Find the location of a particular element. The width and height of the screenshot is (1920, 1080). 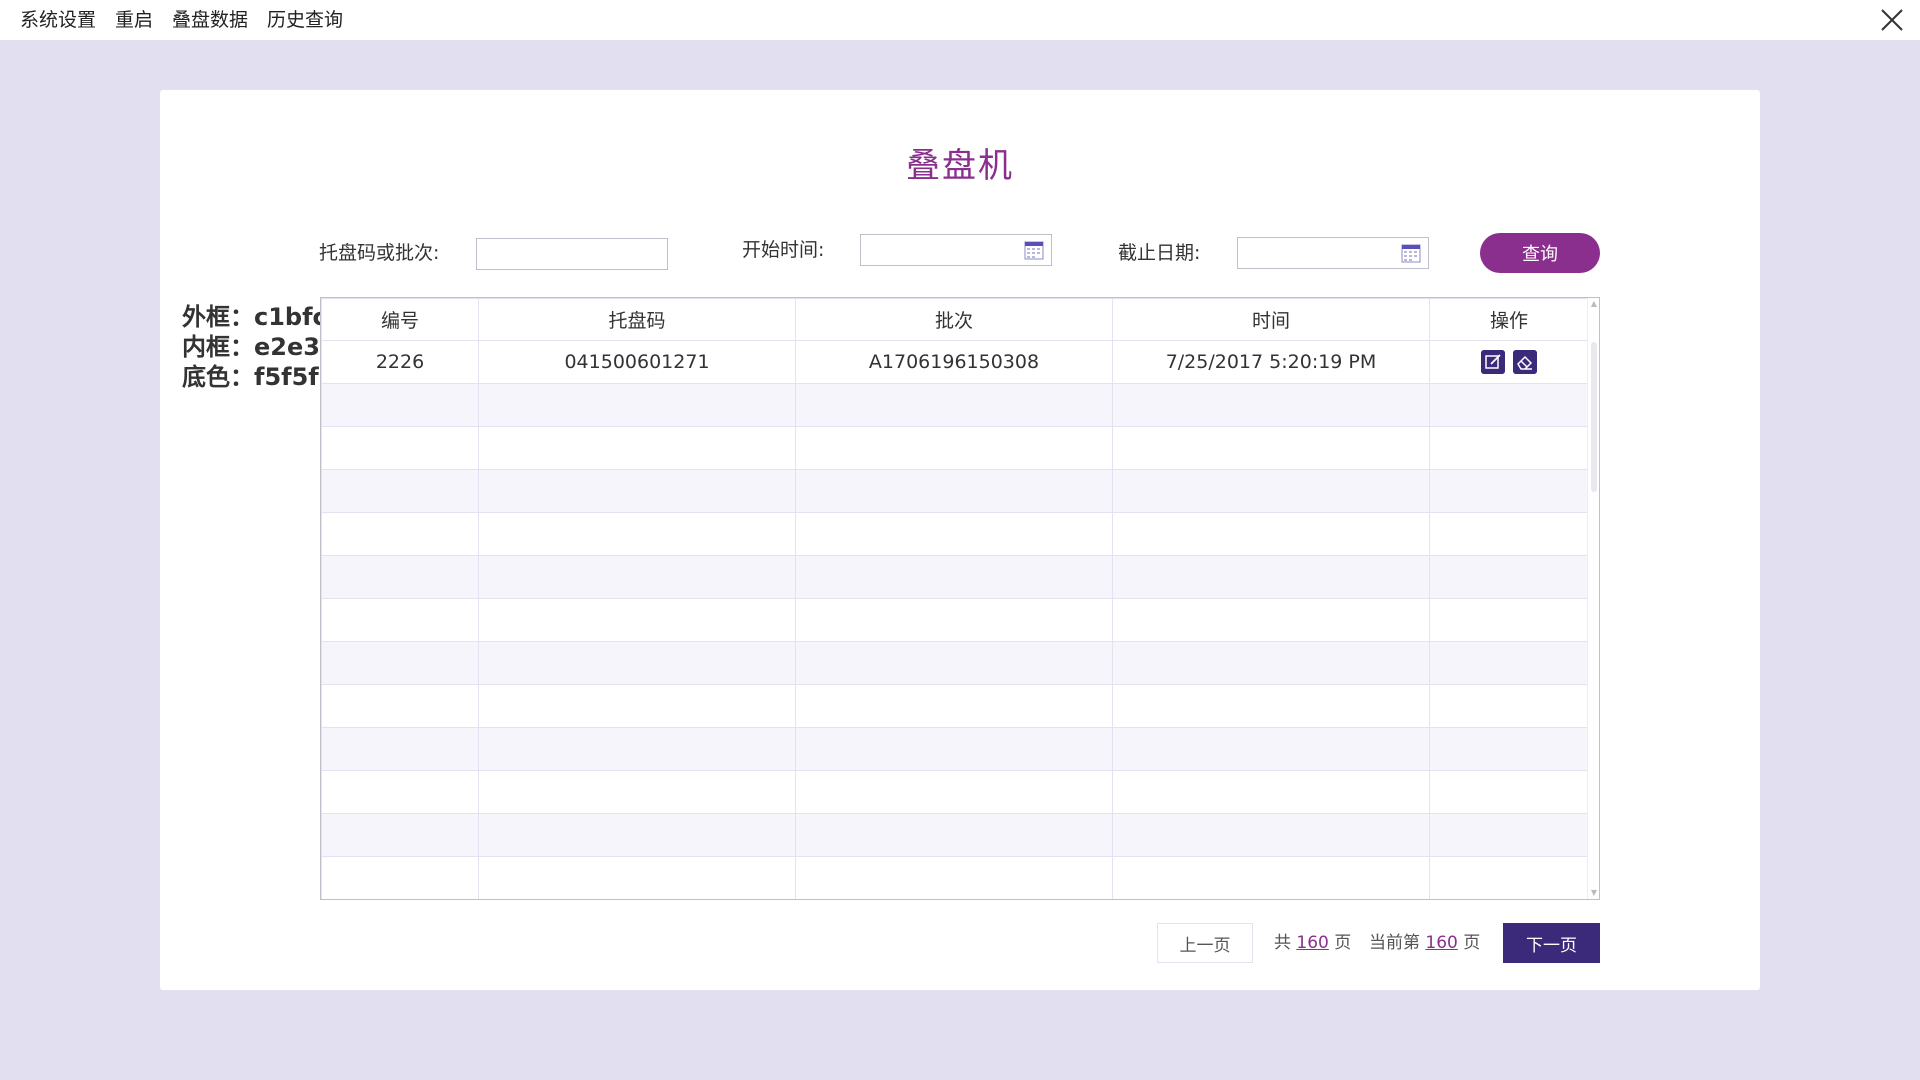

end-date-label: 截止日期: is located at coordinates (1159, 253).